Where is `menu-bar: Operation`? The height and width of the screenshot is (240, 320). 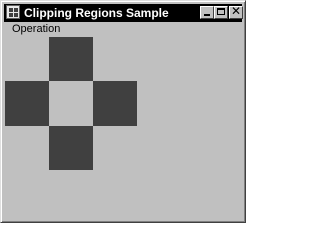 menu-bar: Operation is located at coordinates (123, 29).